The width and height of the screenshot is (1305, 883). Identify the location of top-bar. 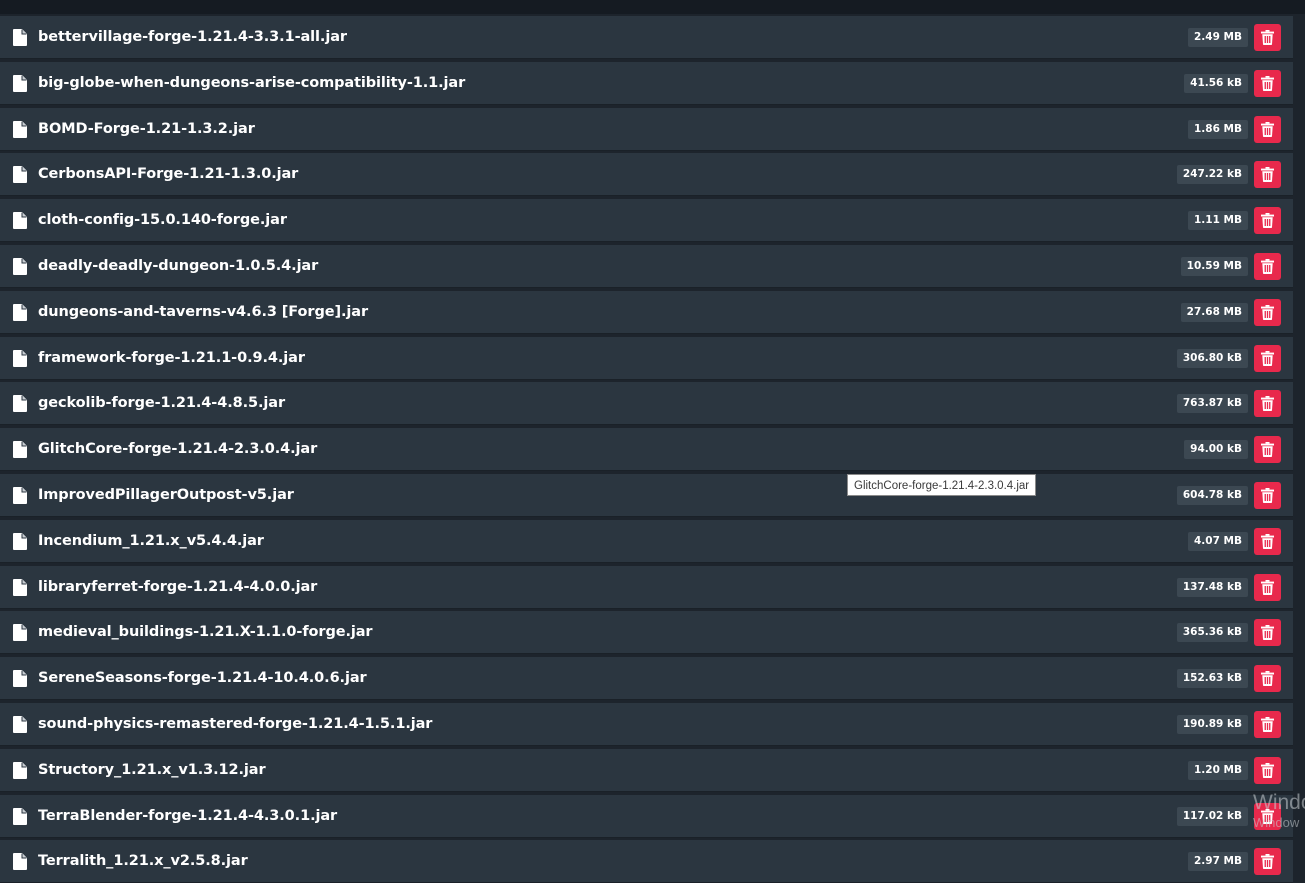
(652, 7).